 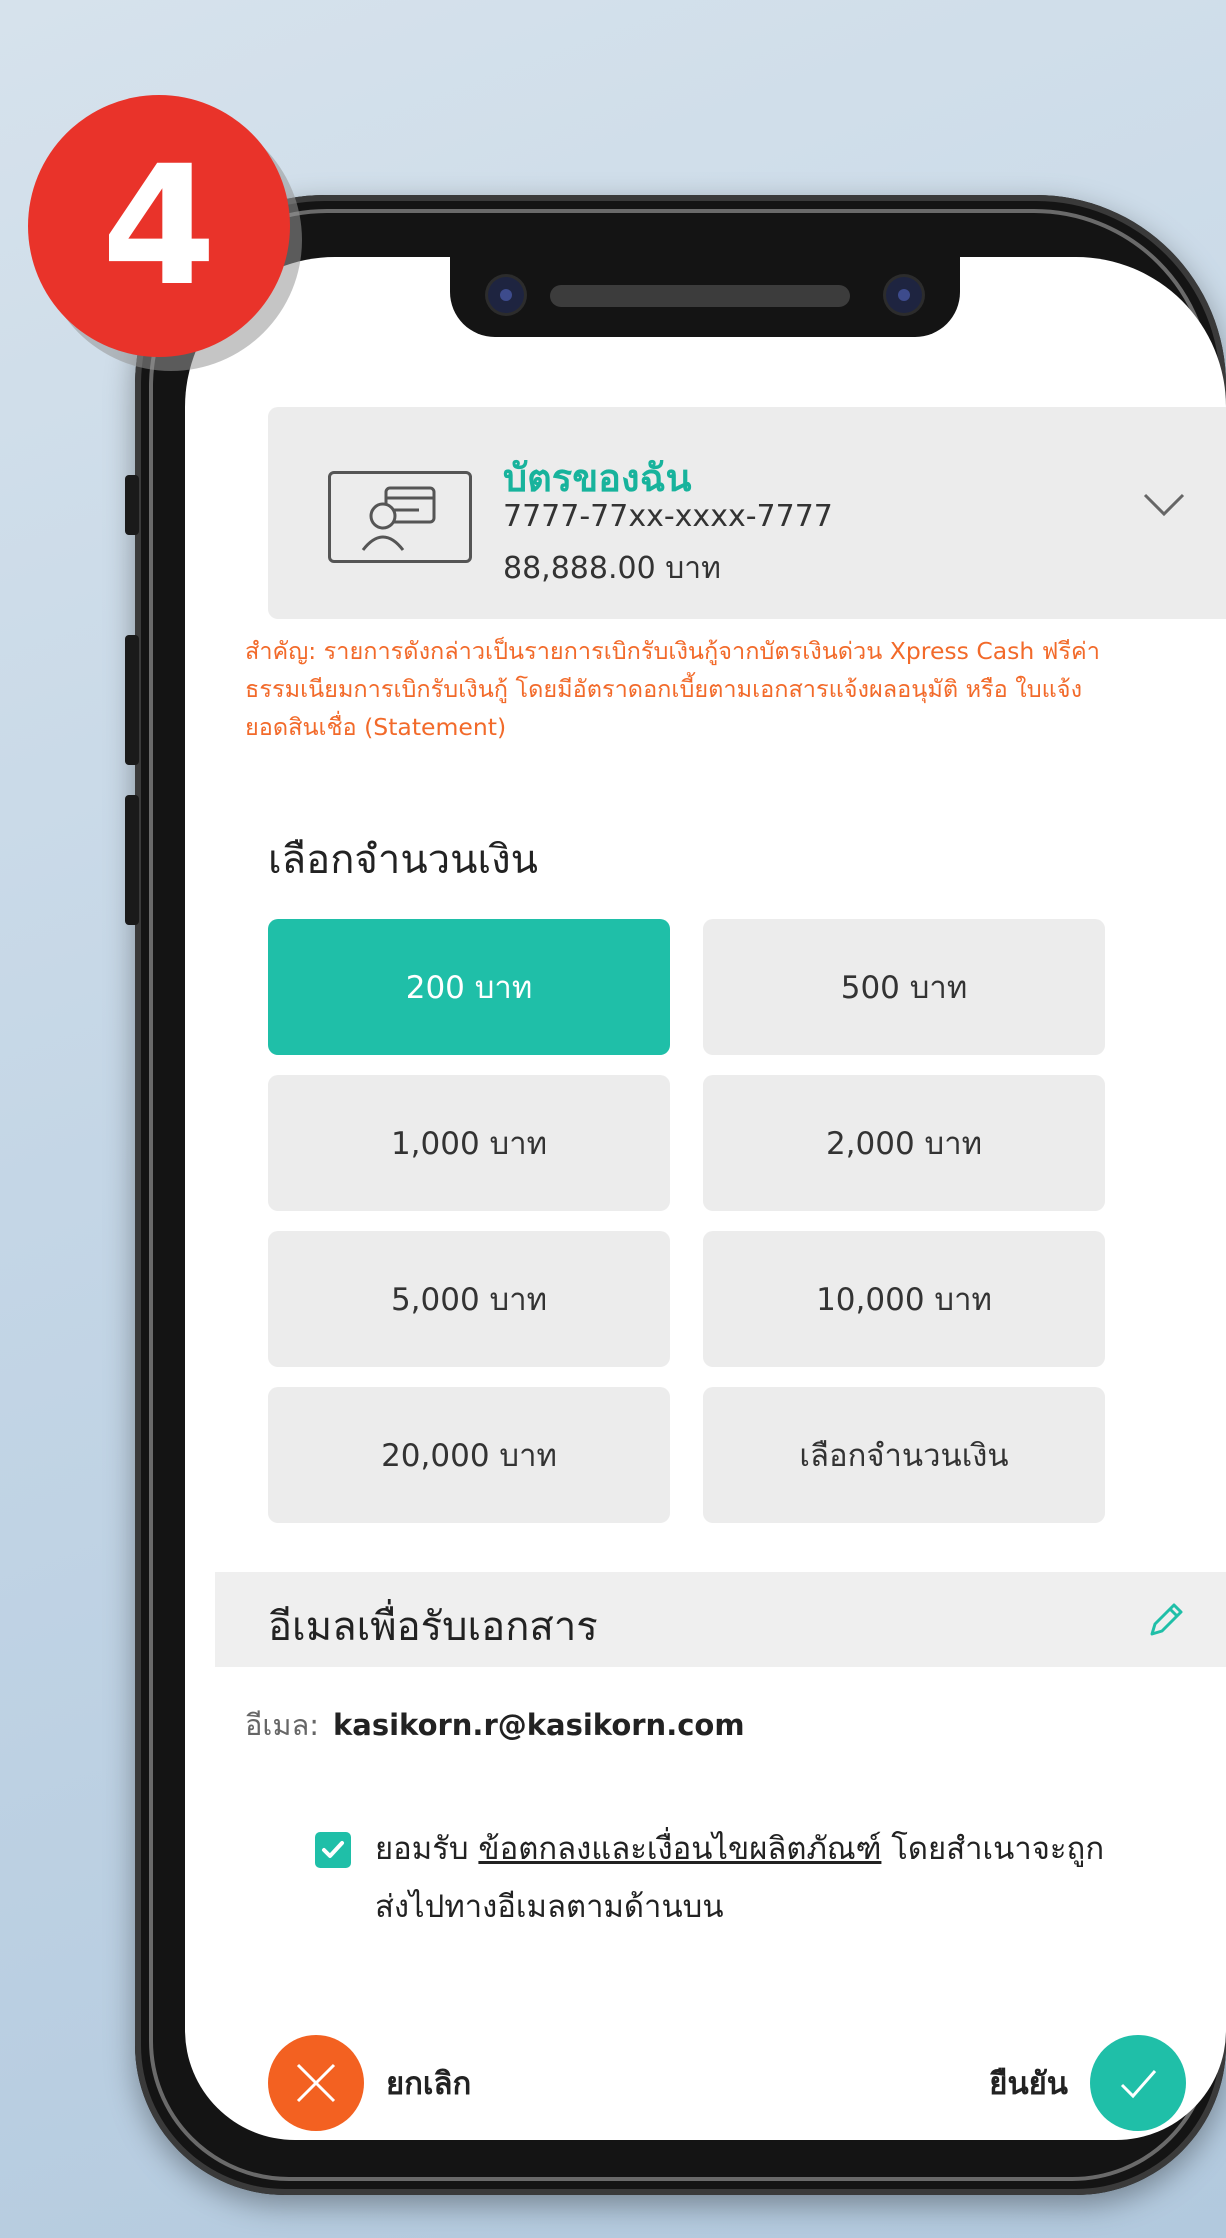 I want to click on email-value: kasikorn.r@kasikorn.com, so click(x=539, y=1725).